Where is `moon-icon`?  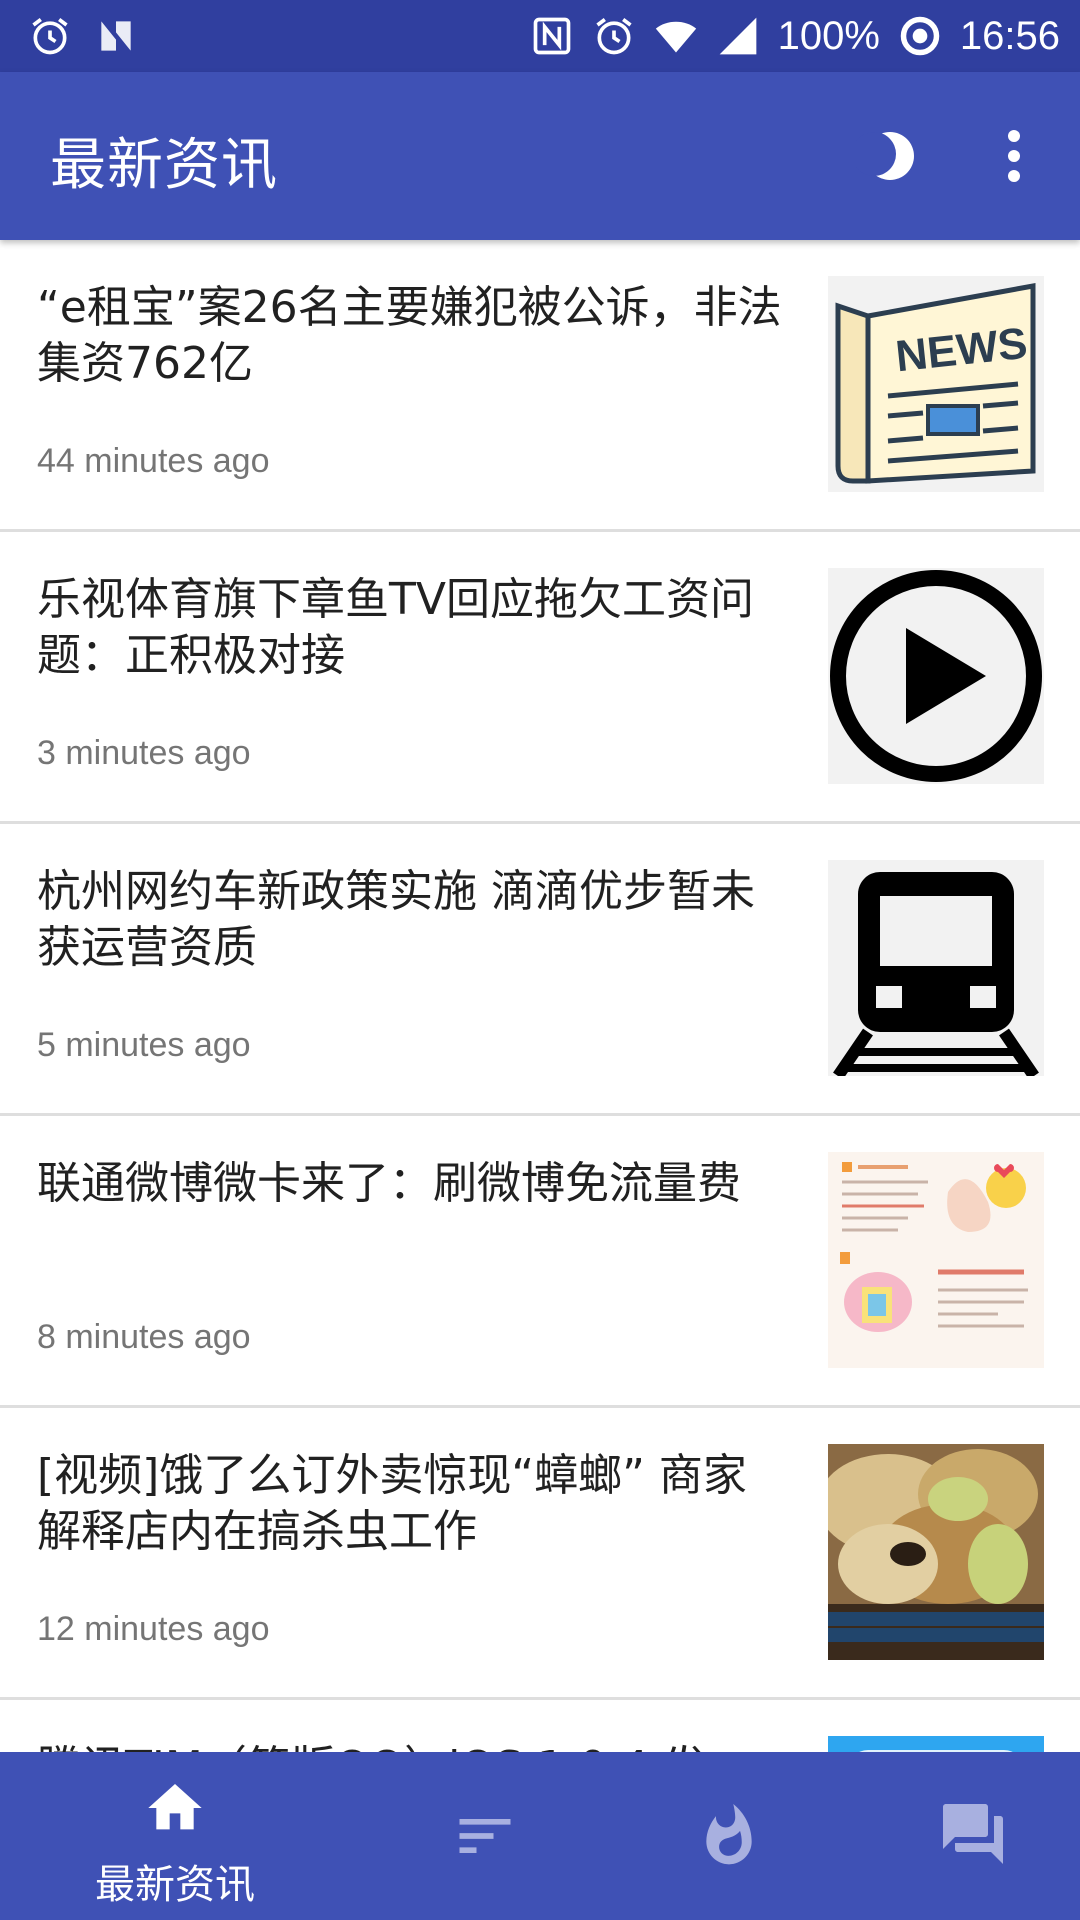 moon-icon is located at coordinates (888, 156).